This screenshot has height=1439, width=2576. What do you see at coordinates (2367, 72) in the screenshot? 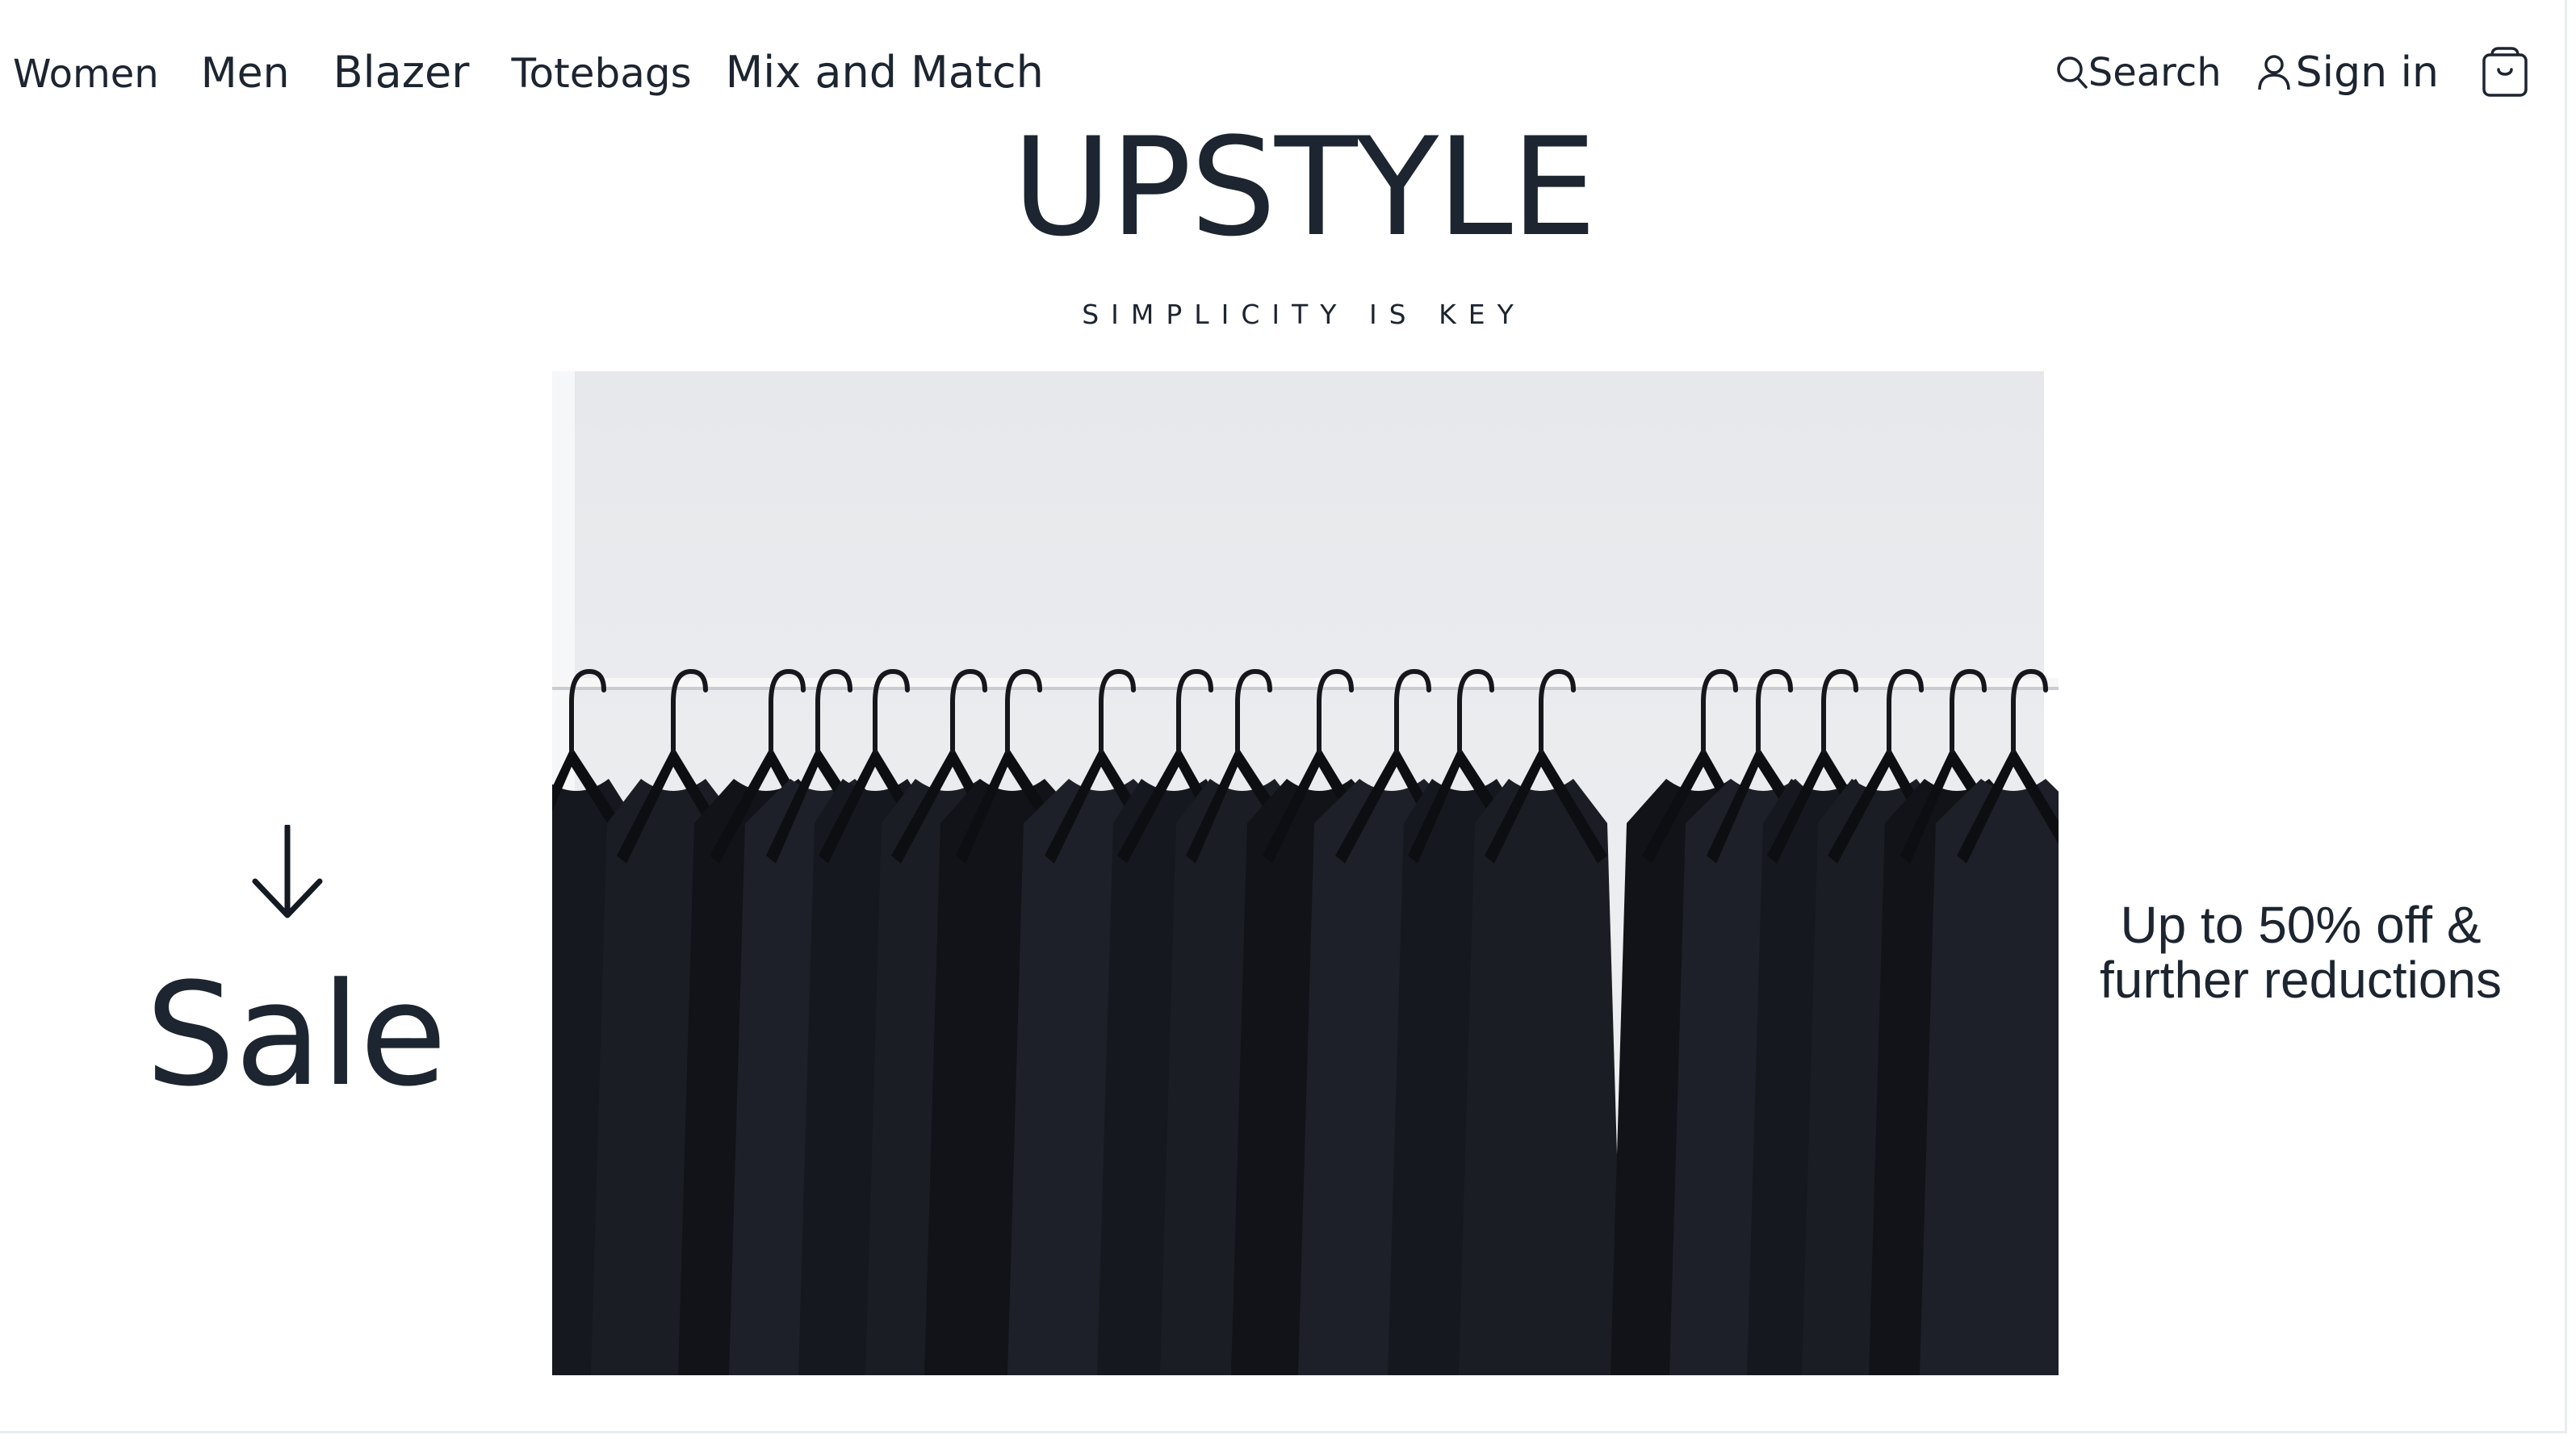
I see `sign-in-label: Sign in` at bounding box center [2367, 72].